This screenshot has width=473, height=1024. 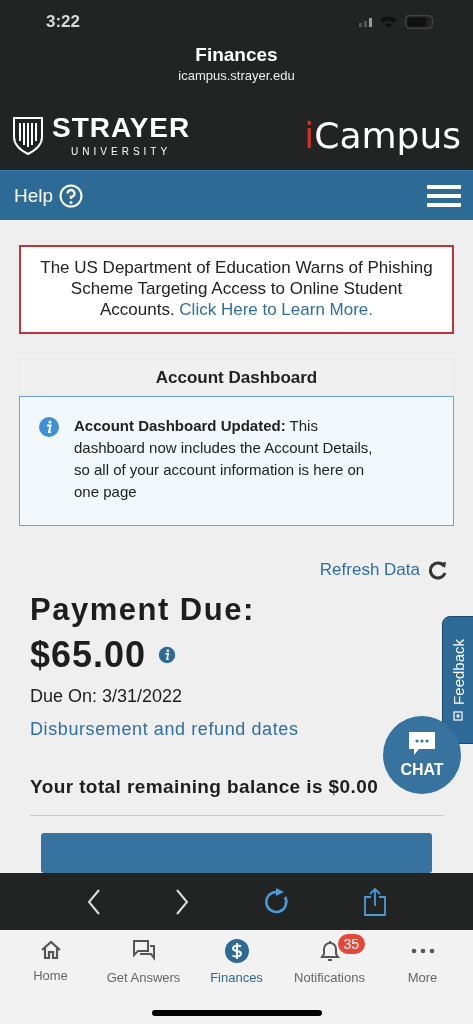 I want to click on page-url: icampus.strayer.edu, so click(x=236, y=75).